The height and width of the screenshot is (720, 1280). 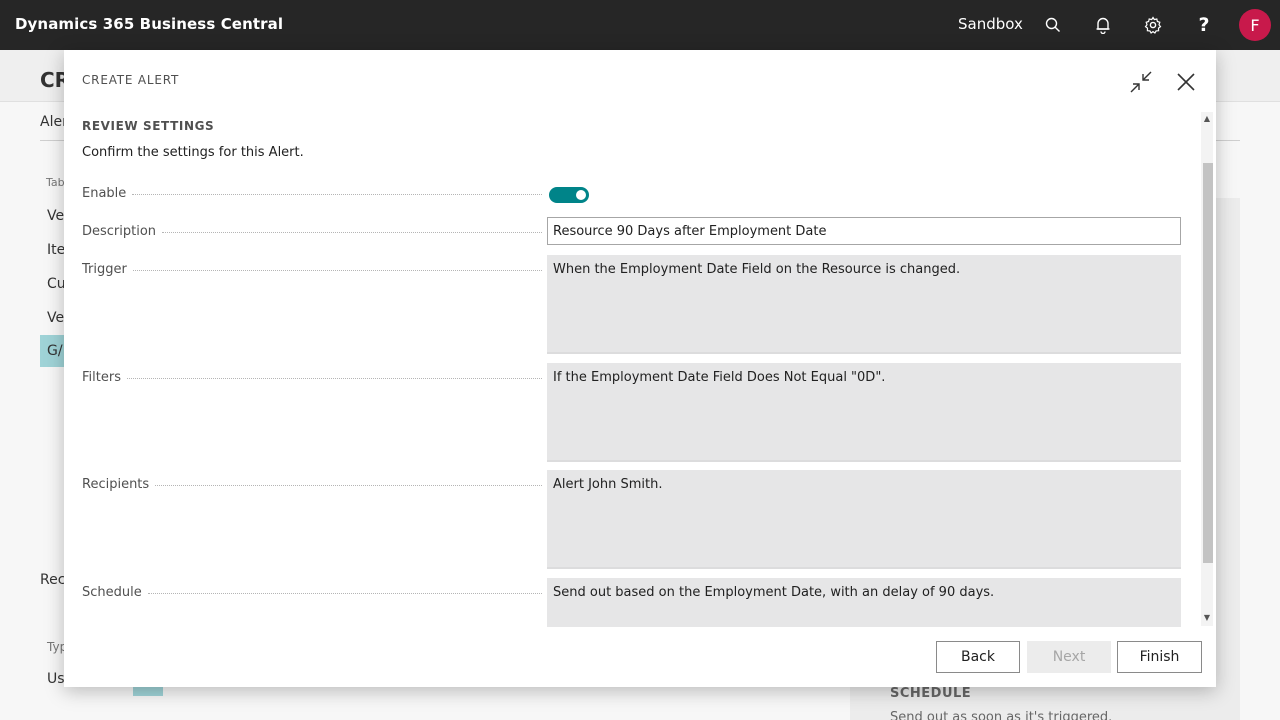 I want to click on gear-icon, so click(x=1153, y=25).